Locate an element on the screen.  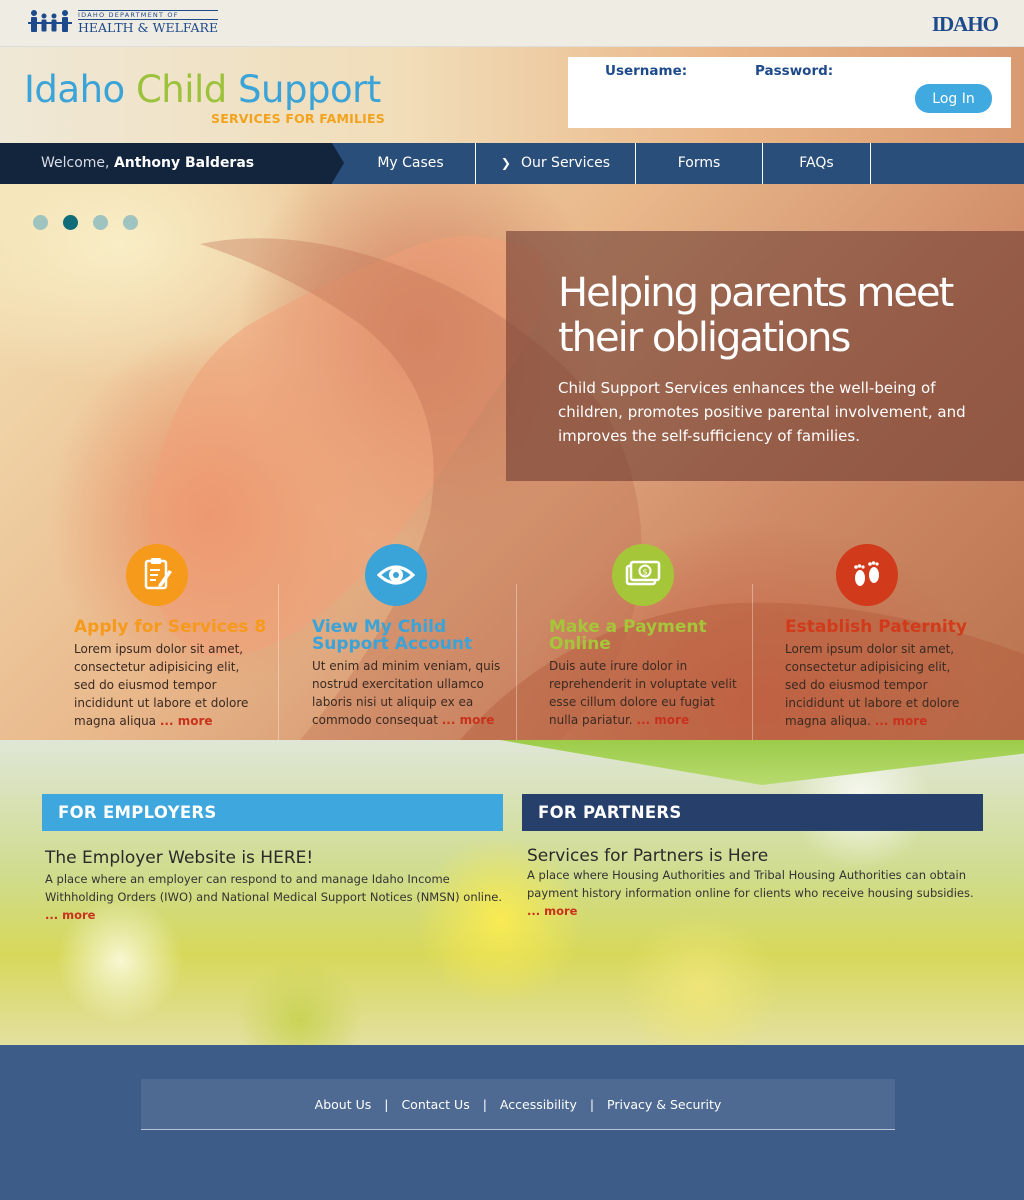
employers-more-link: ... more is located at coordinates (70, 915).